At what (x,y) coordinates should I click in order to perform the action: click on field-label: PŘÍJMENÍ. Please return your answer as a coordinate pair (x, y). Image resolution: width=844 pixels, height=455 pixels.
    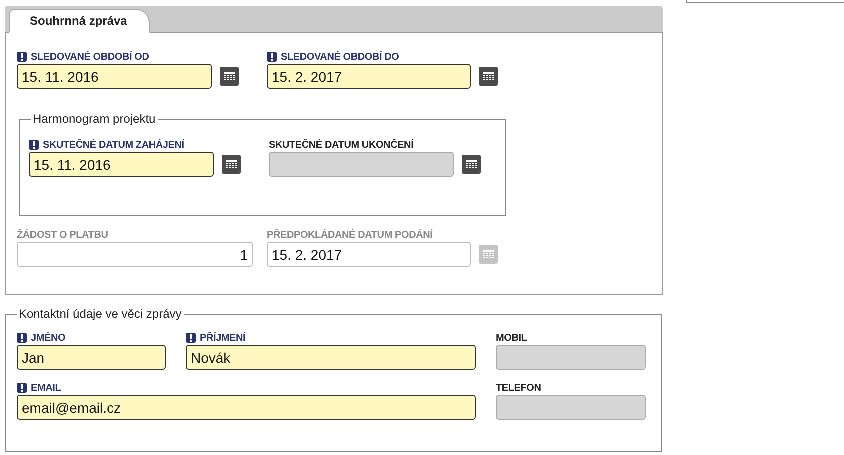
    Looking at the image, I should click on (223, 338).